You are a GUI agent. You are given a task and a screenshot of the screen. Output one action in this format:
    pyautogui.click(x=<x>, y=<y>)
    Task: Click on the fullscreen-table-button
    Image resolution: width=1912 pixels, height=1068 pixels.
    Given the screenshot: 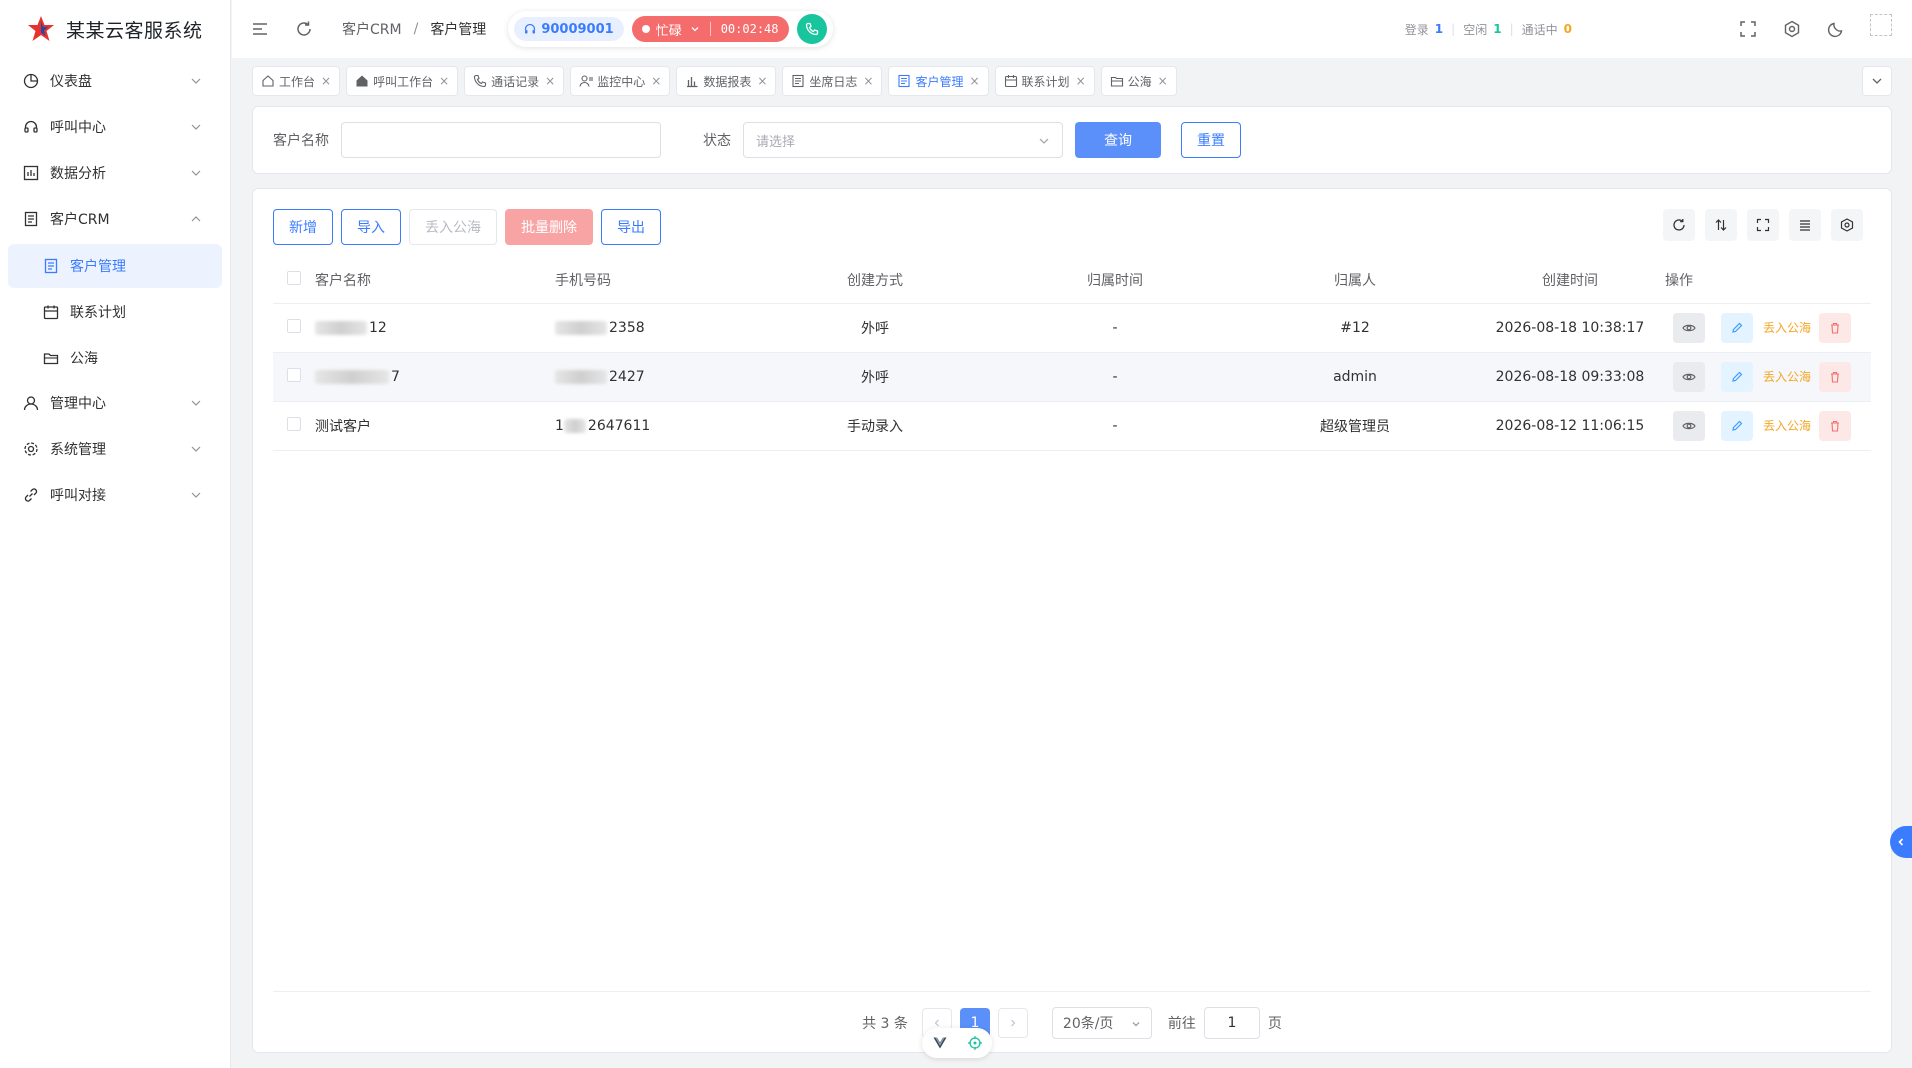 What is the action you would take?
    pyautogui.click(x=1763, y=225)
    